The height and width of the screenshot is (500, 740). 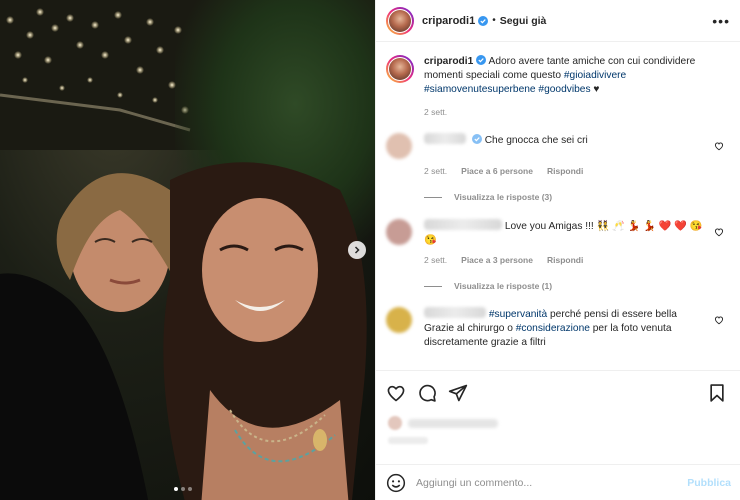 I want to click on author-username: criparodi1, so click(x=448, y=21).